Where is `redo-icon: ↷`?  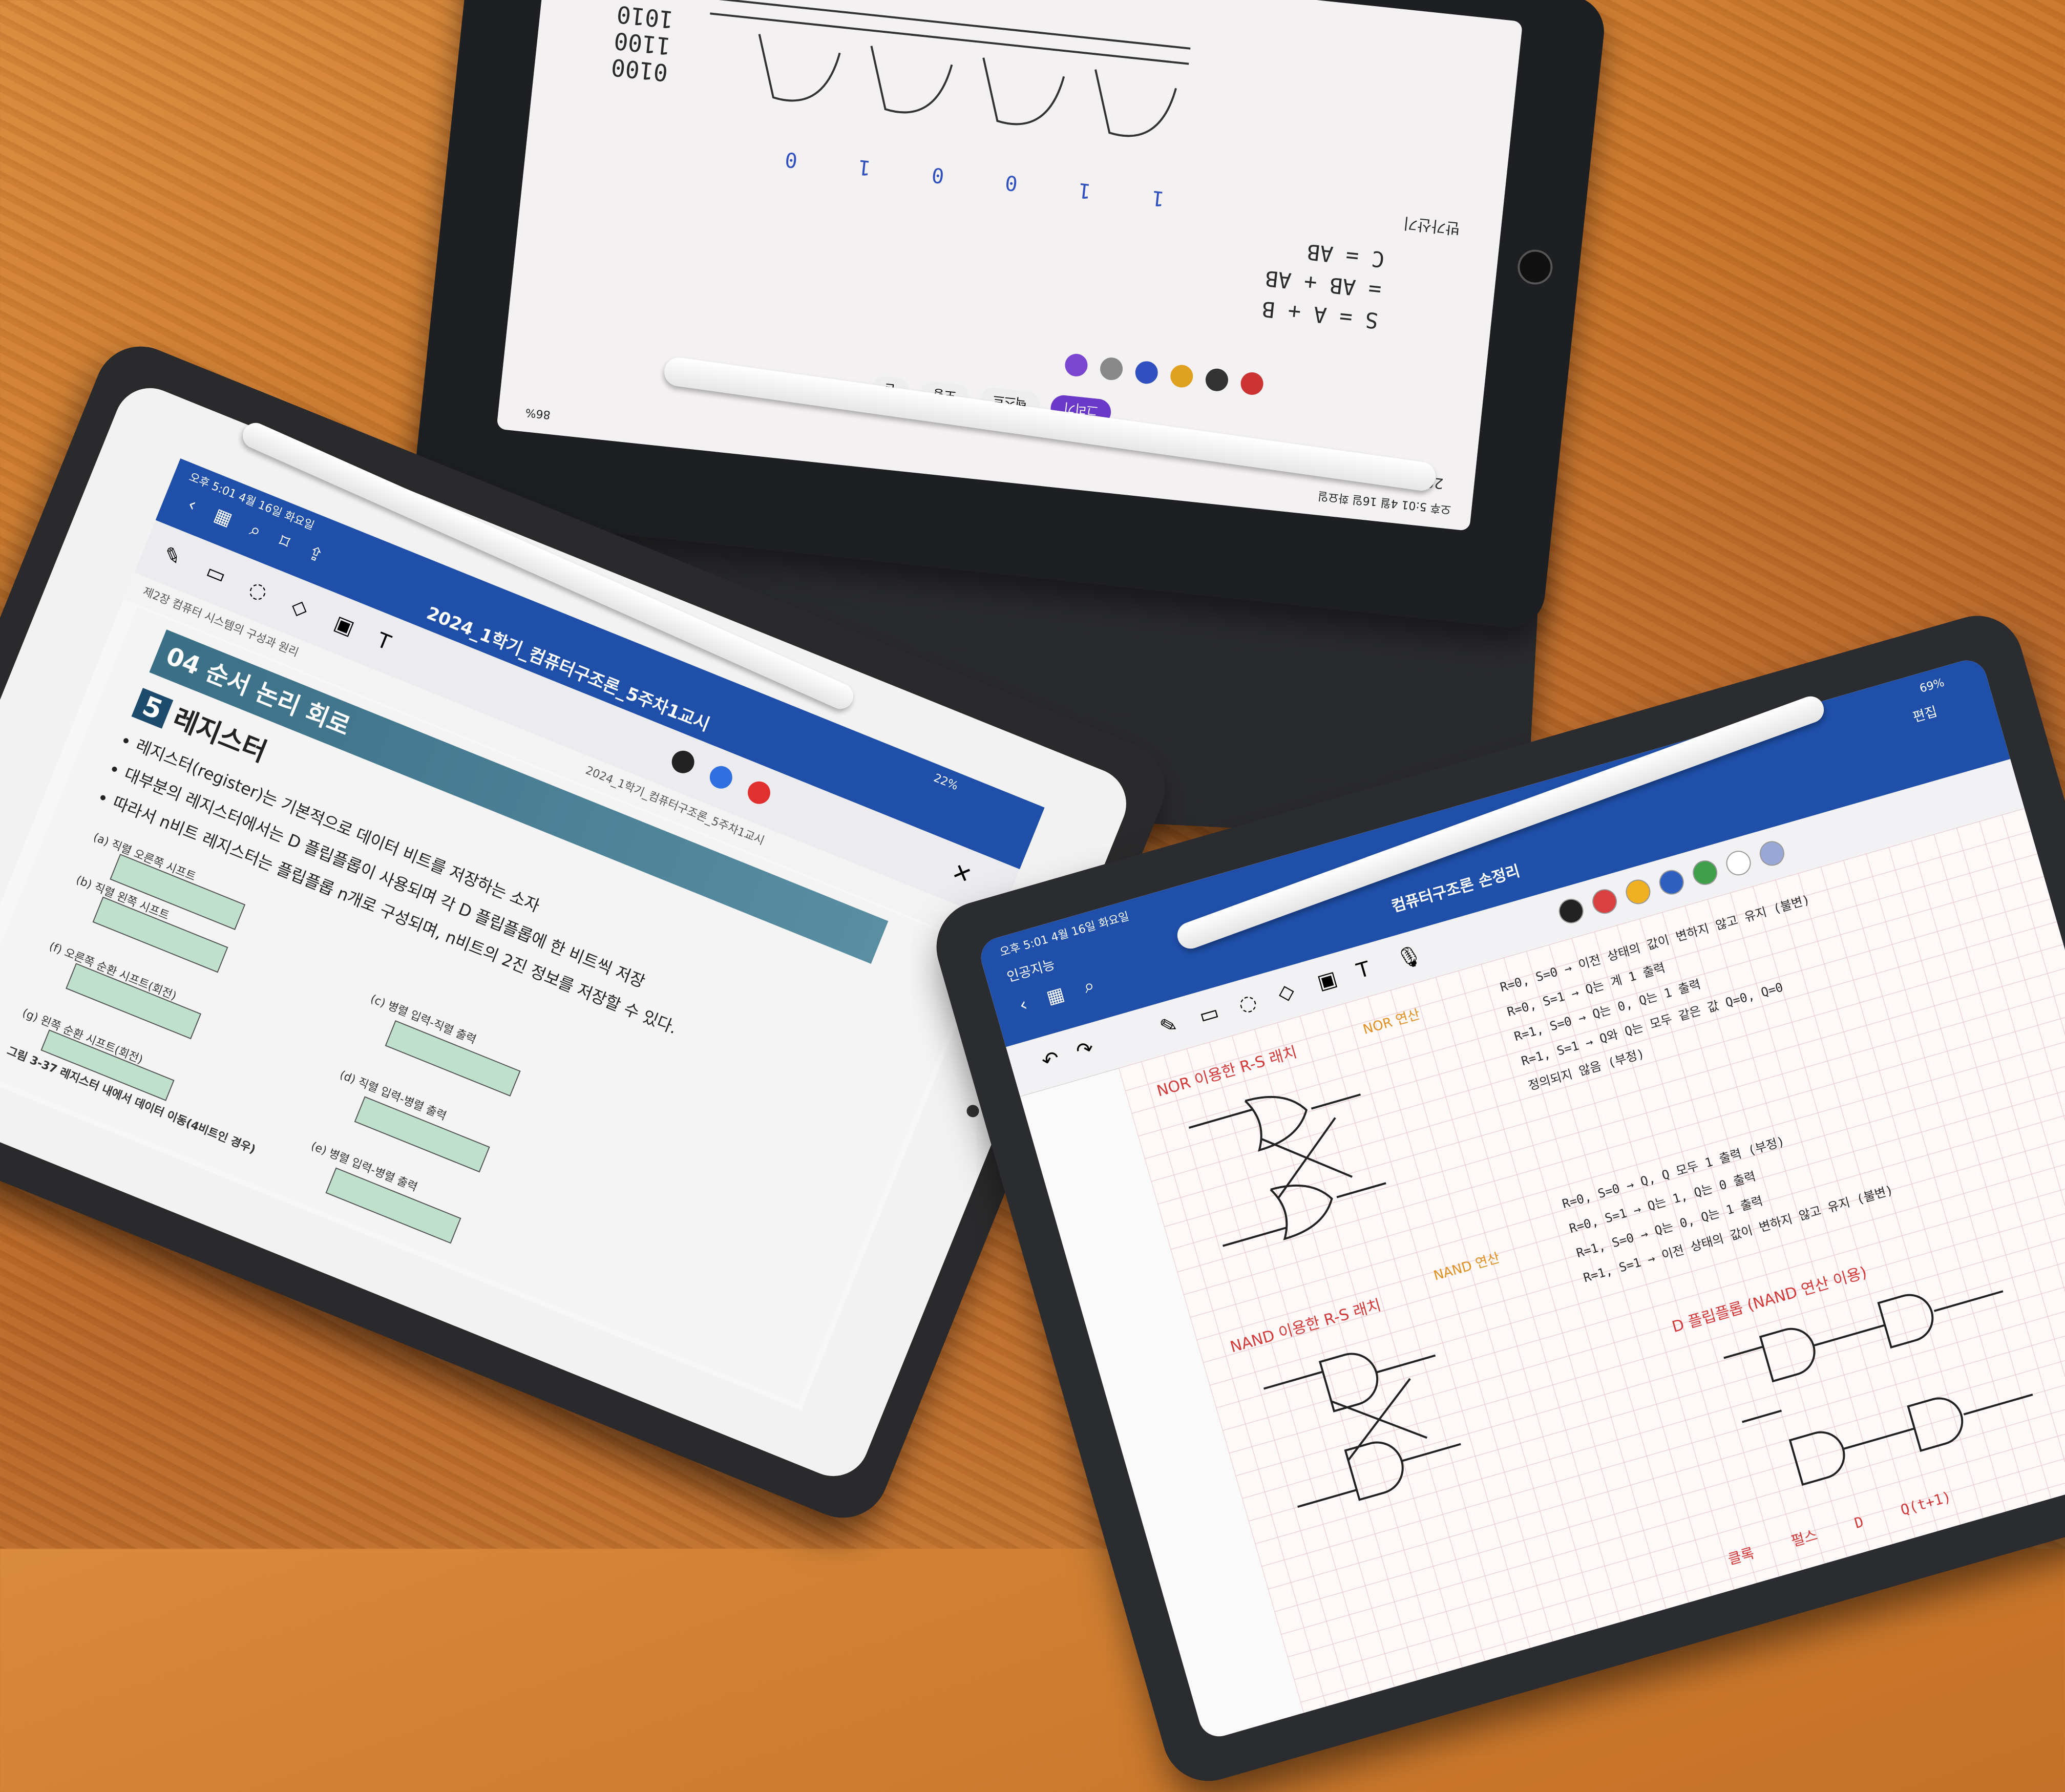
redo-icon: ↷ is located at coordinates (1085, 1049).